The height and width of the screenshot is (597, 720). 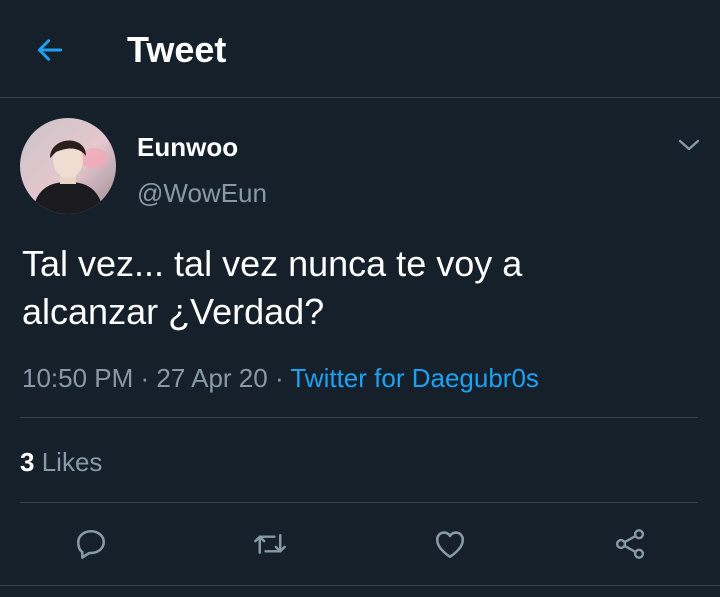 I want to click on profile-photo, so click(x=68, y=166).